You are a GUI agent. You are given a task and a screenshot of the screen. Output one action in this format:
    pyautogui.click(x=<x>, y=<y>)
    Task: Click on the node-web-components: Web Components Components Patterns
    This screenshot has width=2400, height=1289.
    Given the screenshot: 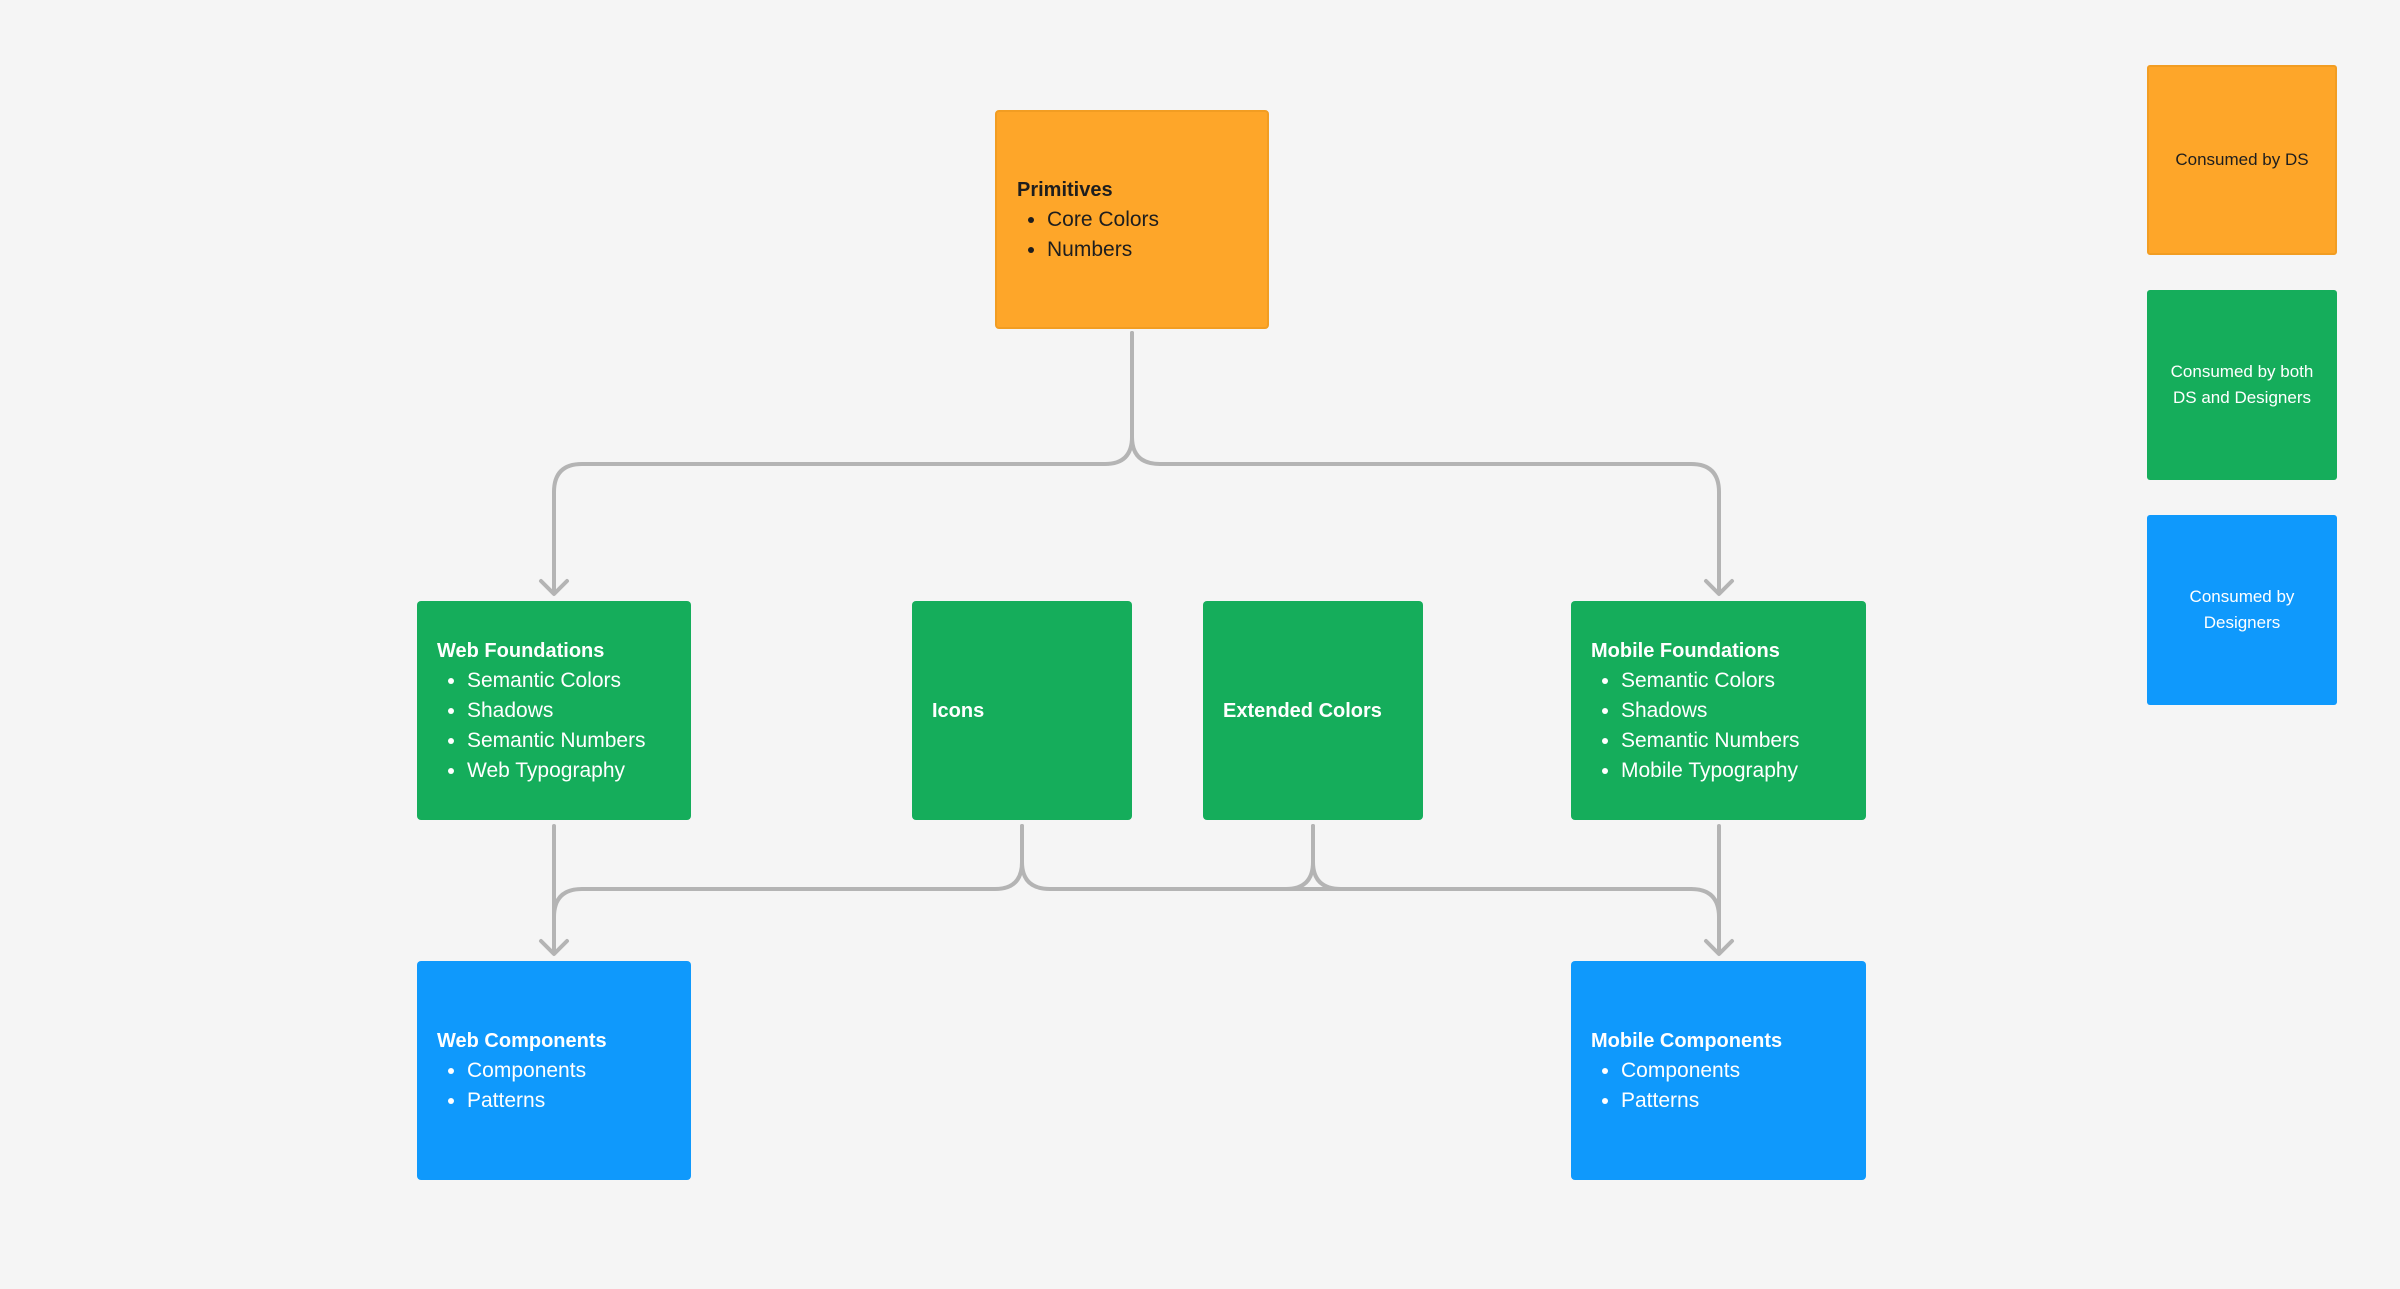 What is the action you would take?
    pyautogui.click(x=554, y=1070)
    